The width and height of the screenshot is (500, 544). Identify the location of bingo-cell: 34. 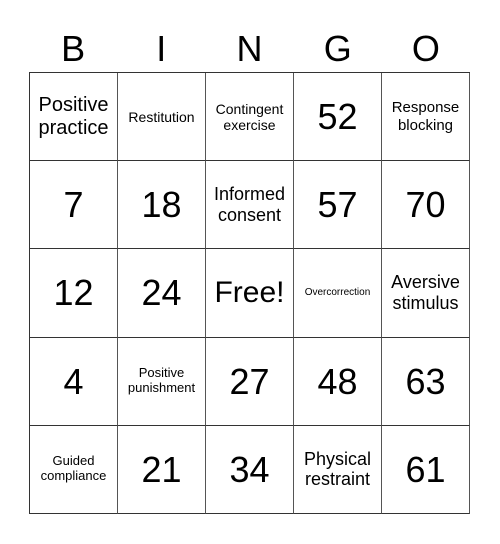
(250, 469).